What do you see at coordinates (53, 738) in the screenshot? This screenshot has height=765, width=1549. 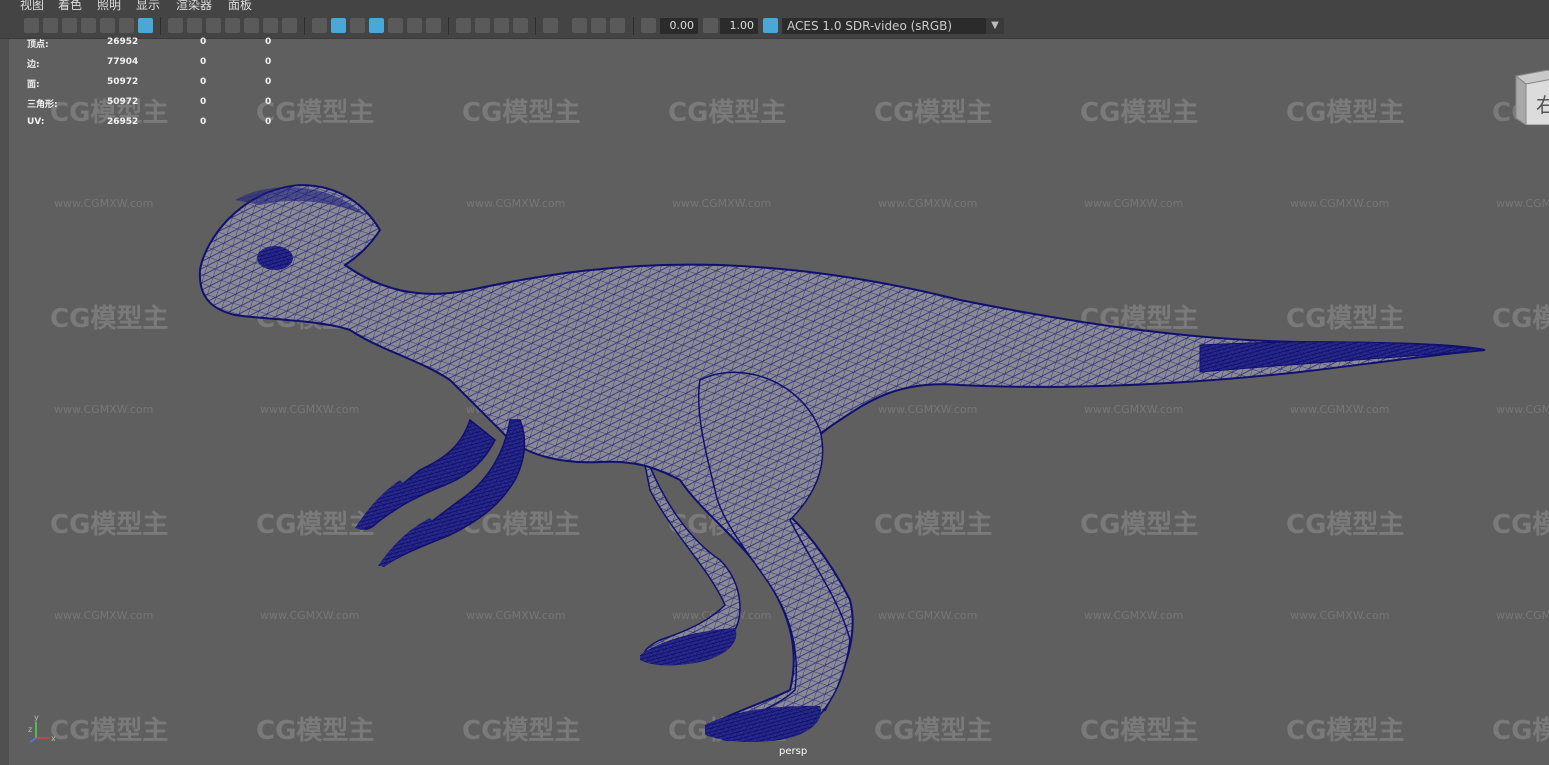 I see `axis-x-label: x` at bounding box center [53, 738].